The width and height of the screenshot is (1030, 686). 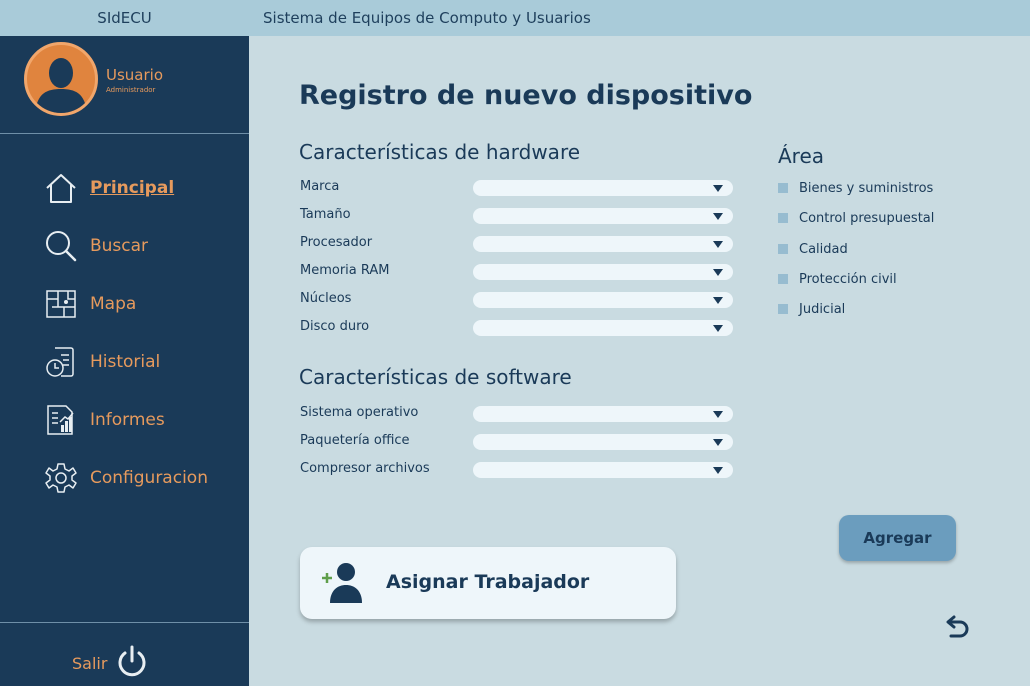 I want to click on field-label-disco-duro: Disco duro, so click(x=335, y=326).